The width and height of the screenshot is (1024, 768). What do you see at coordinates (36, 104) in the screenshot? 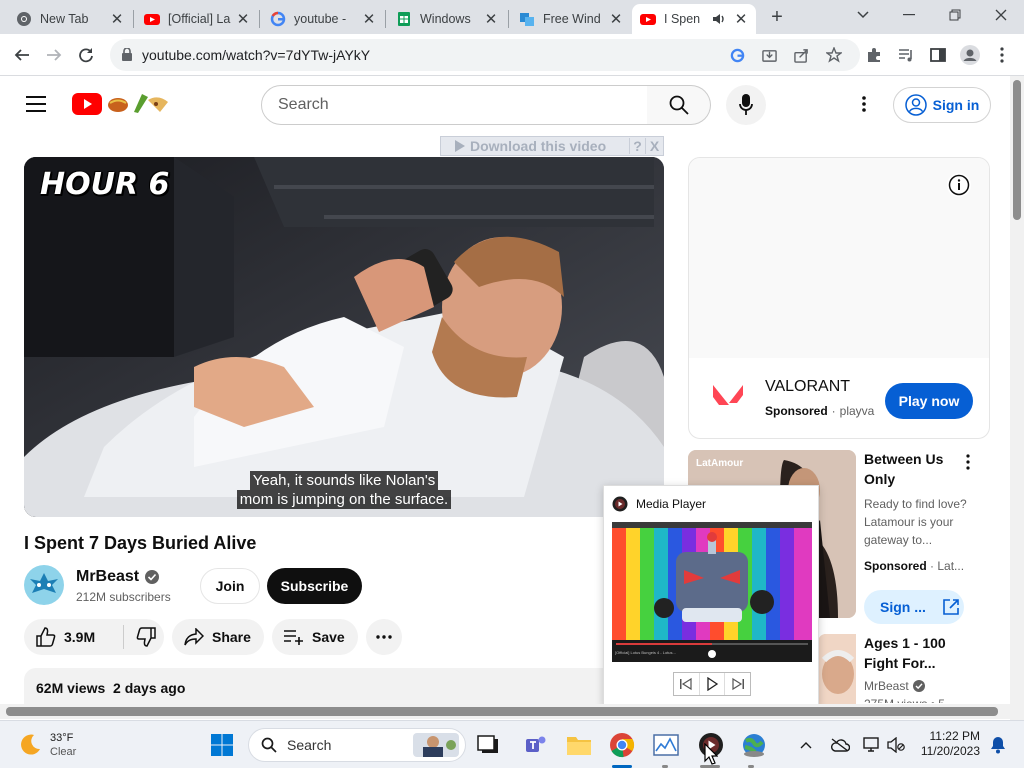
I see `guide-menu-button` at bounding box center [36, 104].